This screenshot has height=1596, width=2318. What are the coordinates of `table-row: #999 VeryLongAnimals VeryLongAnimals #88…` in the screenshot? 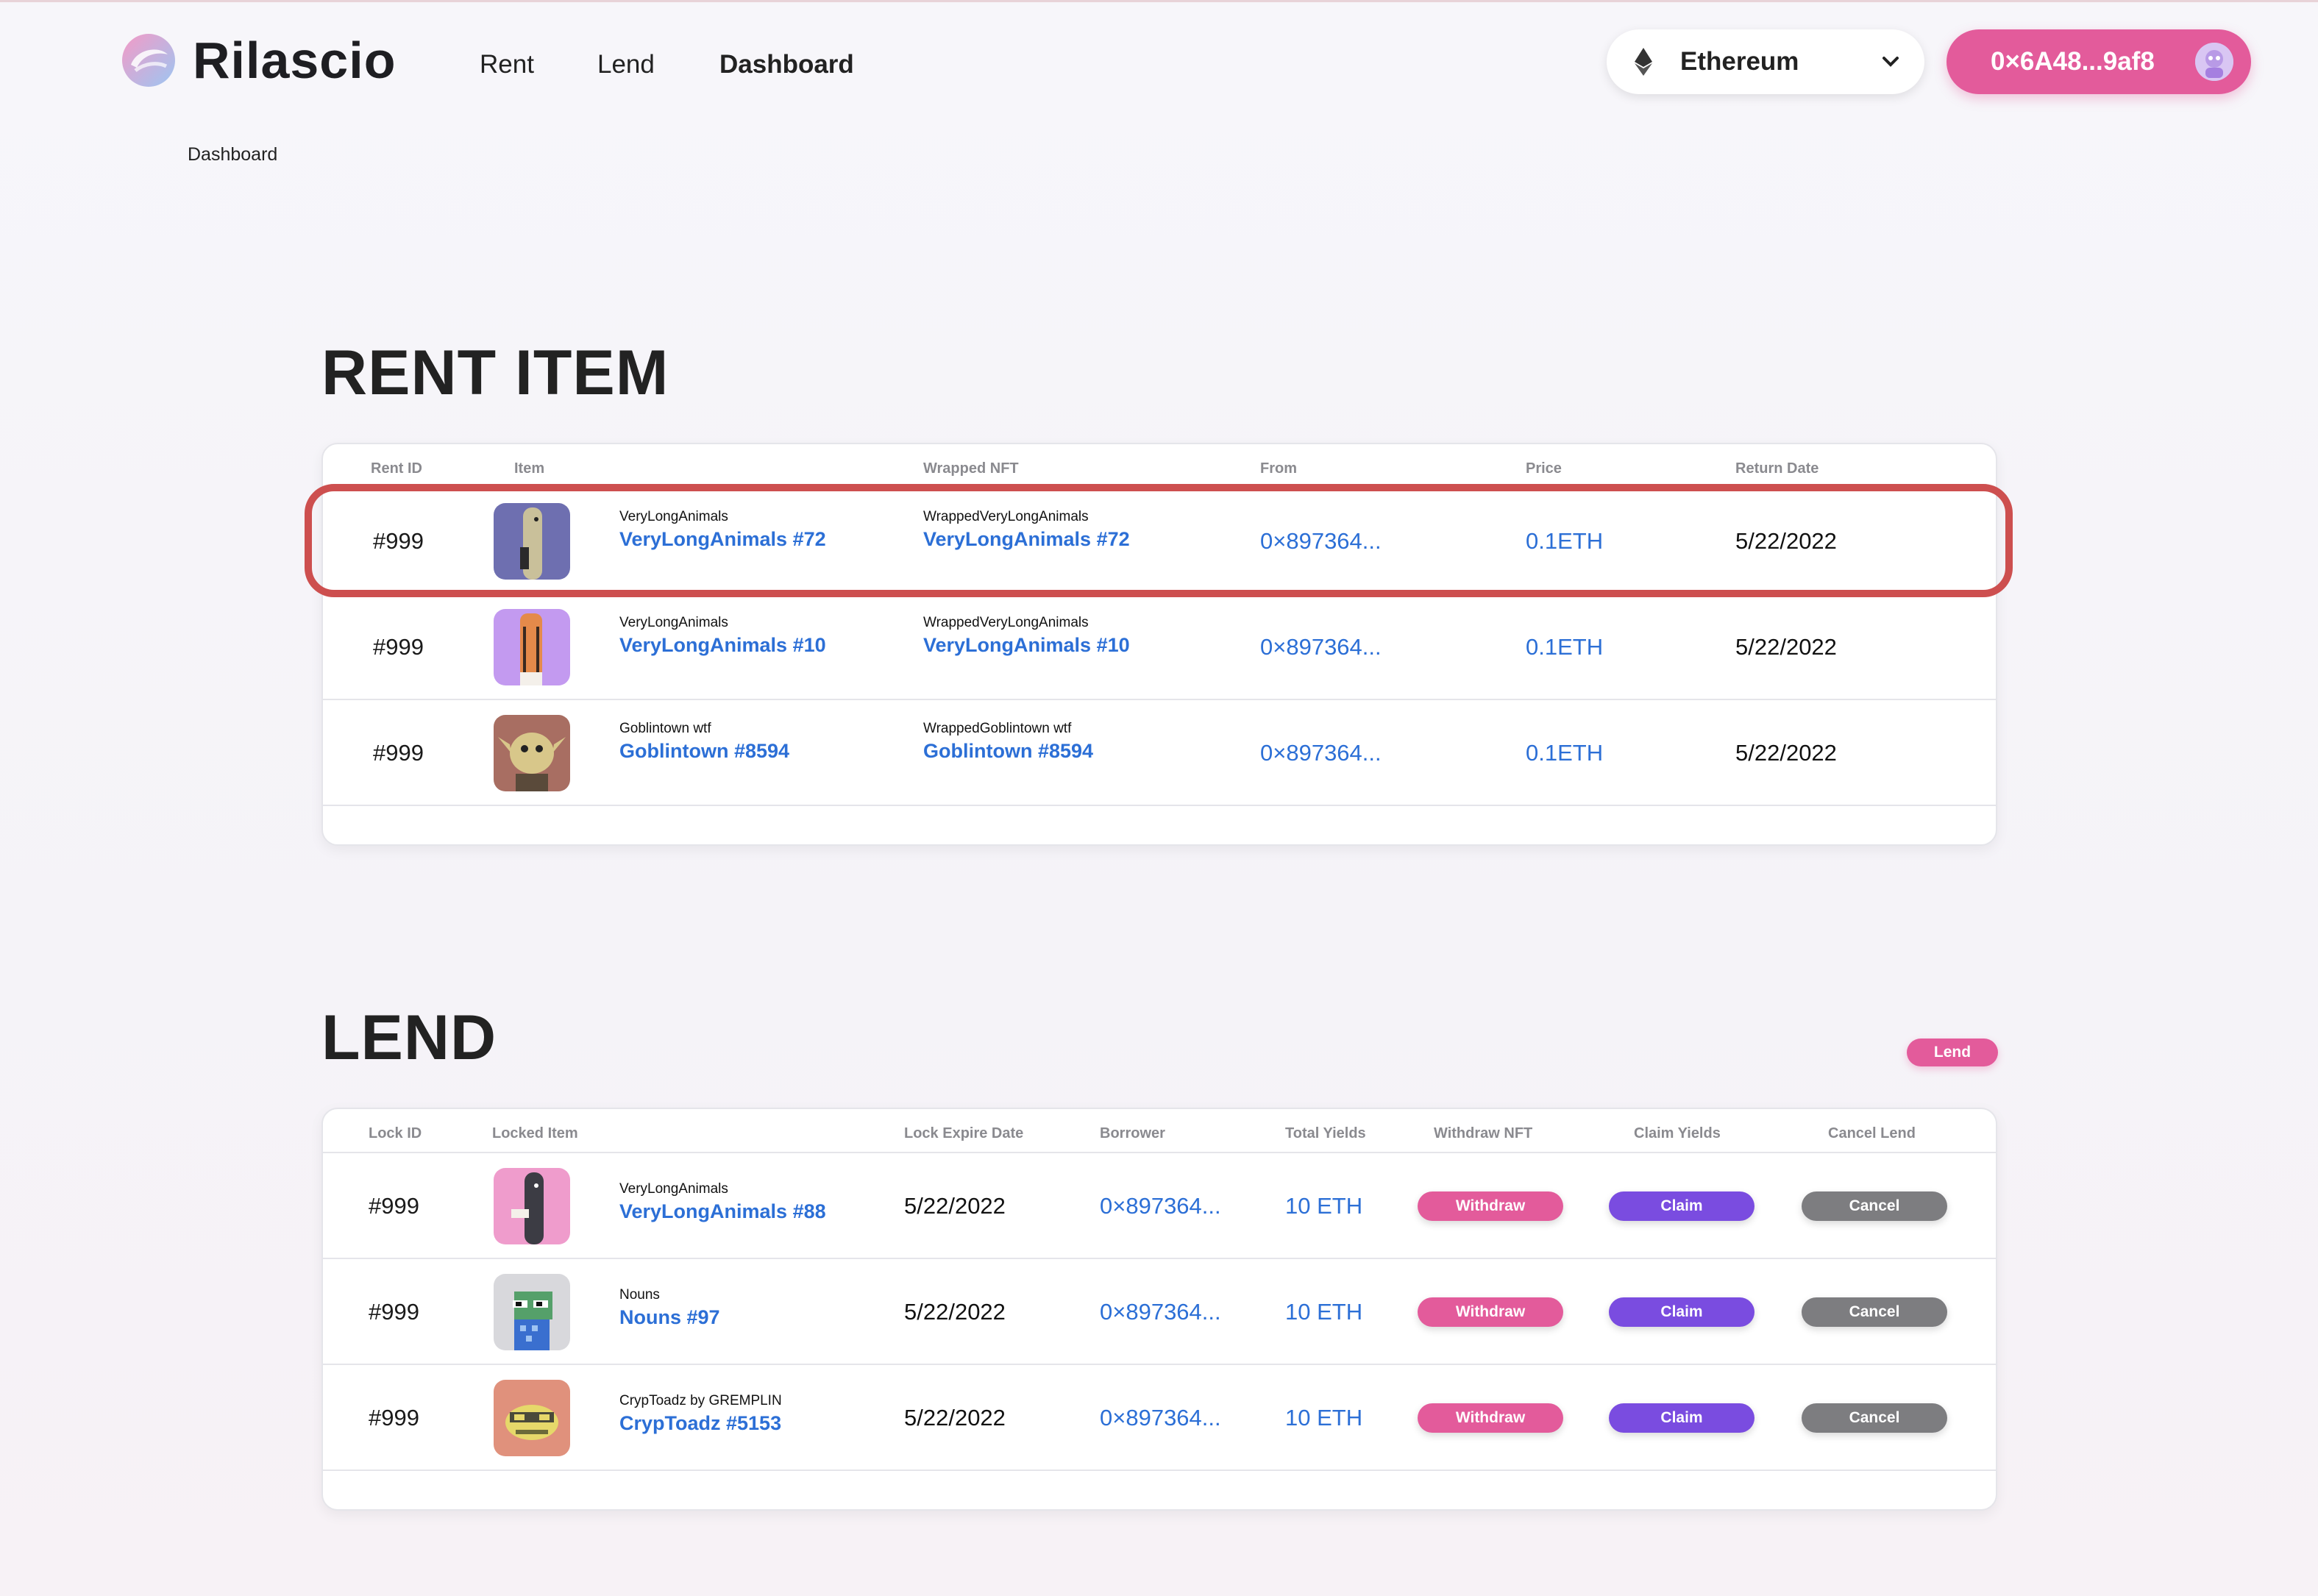 It's located at (1159, 1206).